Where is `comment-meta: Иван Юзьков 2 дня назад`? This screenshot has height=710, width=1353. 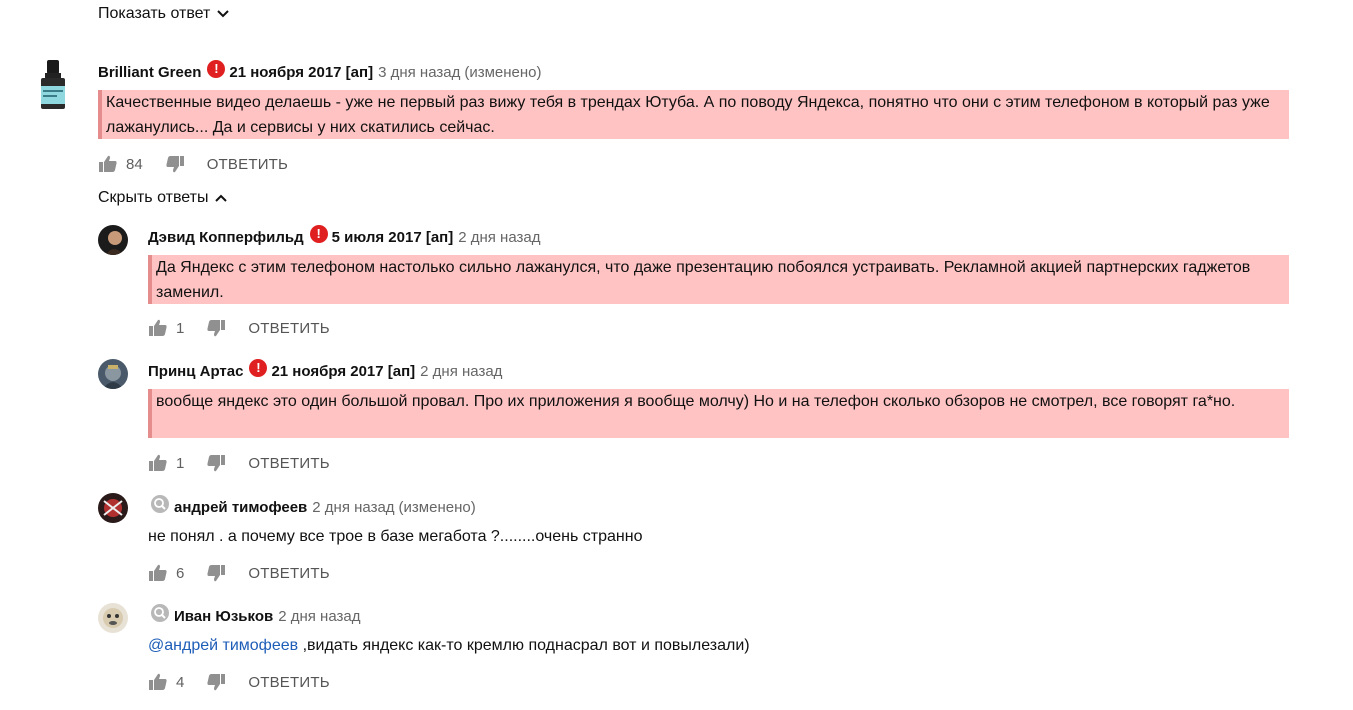
comment-meta: Иван Юзьков 2 дня назад is located at coordinates (255, 615).